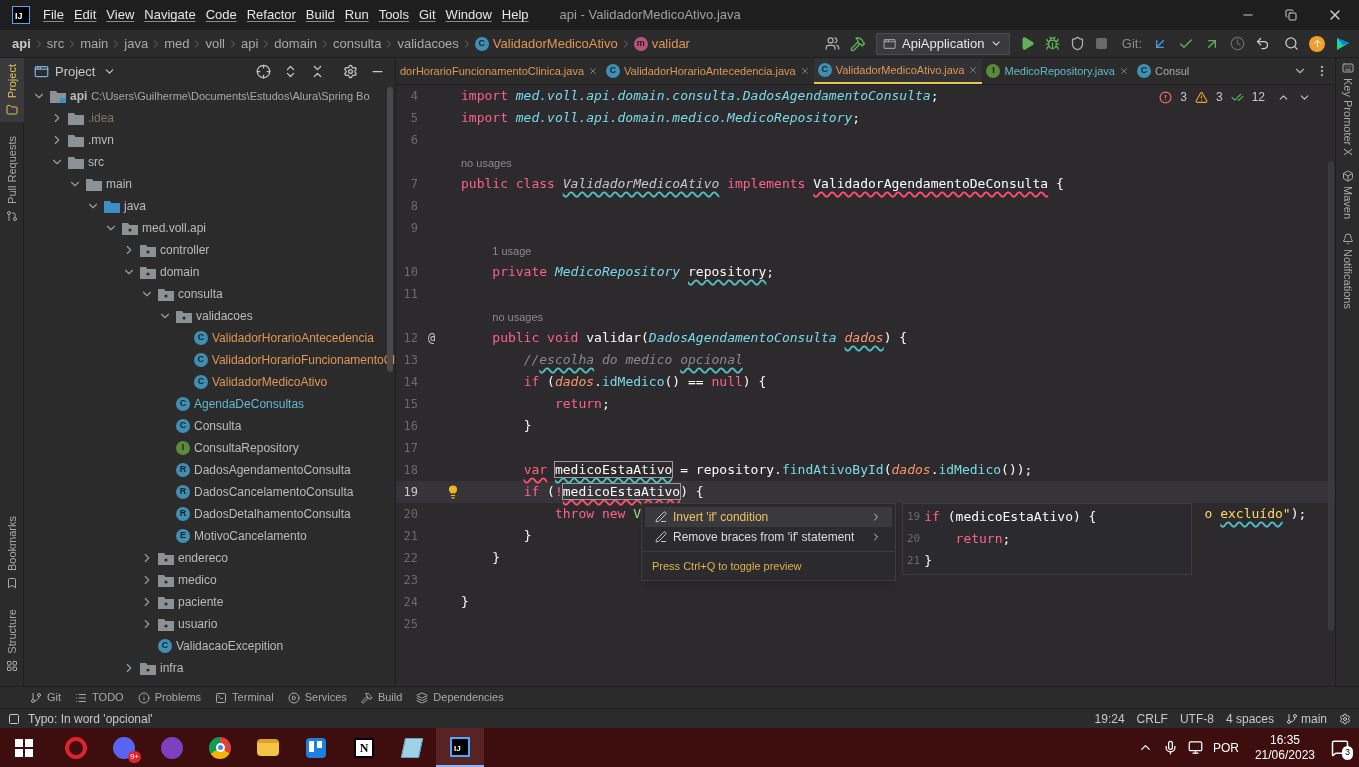 The height and width of the screenshot is (767, 1359). What do you see at coordinates (12, 553) in the screenshot?
I see `tool-window-button: Bookmarks` at bounding box center [12, 553].